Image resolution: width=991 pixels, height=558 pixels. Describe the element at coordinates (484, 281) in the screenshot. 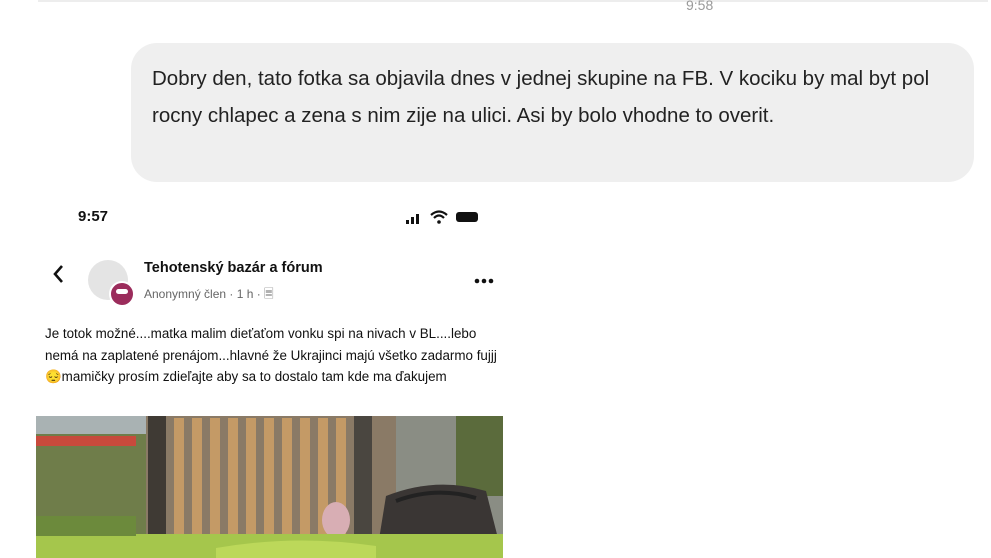

I see `more-dots-icon` at that location.